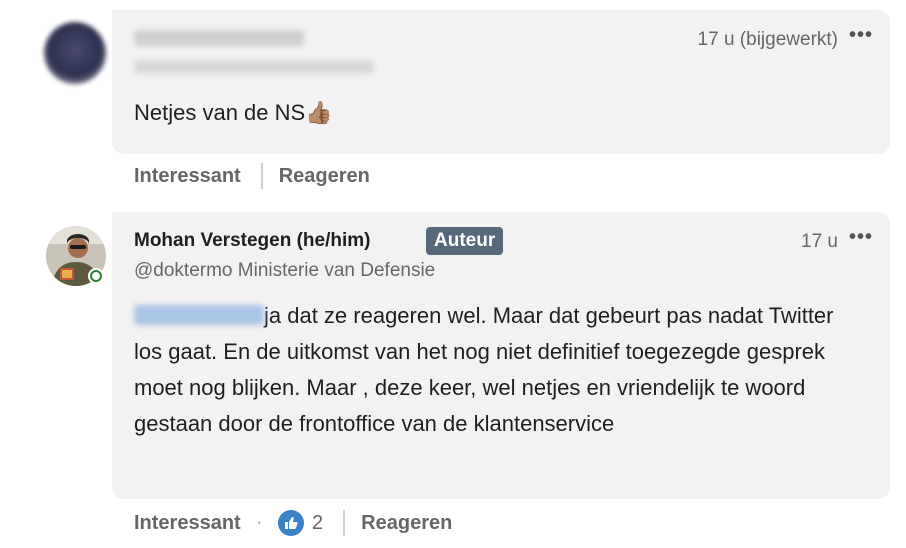 The height and width of the screenshot is (548, 906). Describe the element at coordinates (319, 112) in the screenshot. I see `thumbs-up-emoji: 👍🏽` at that location.